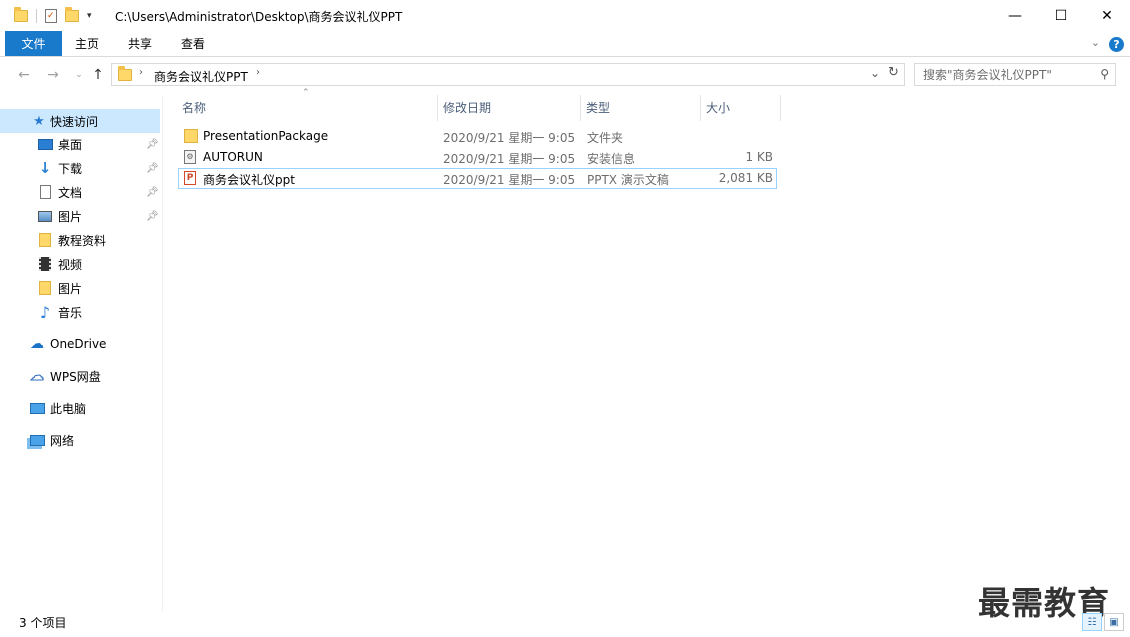 This screenshot has width=1130, height=637. What do you see at coordinates (45, 144) in the screenshot?
I see `desktop-icon` at bounding box center [45, 144].